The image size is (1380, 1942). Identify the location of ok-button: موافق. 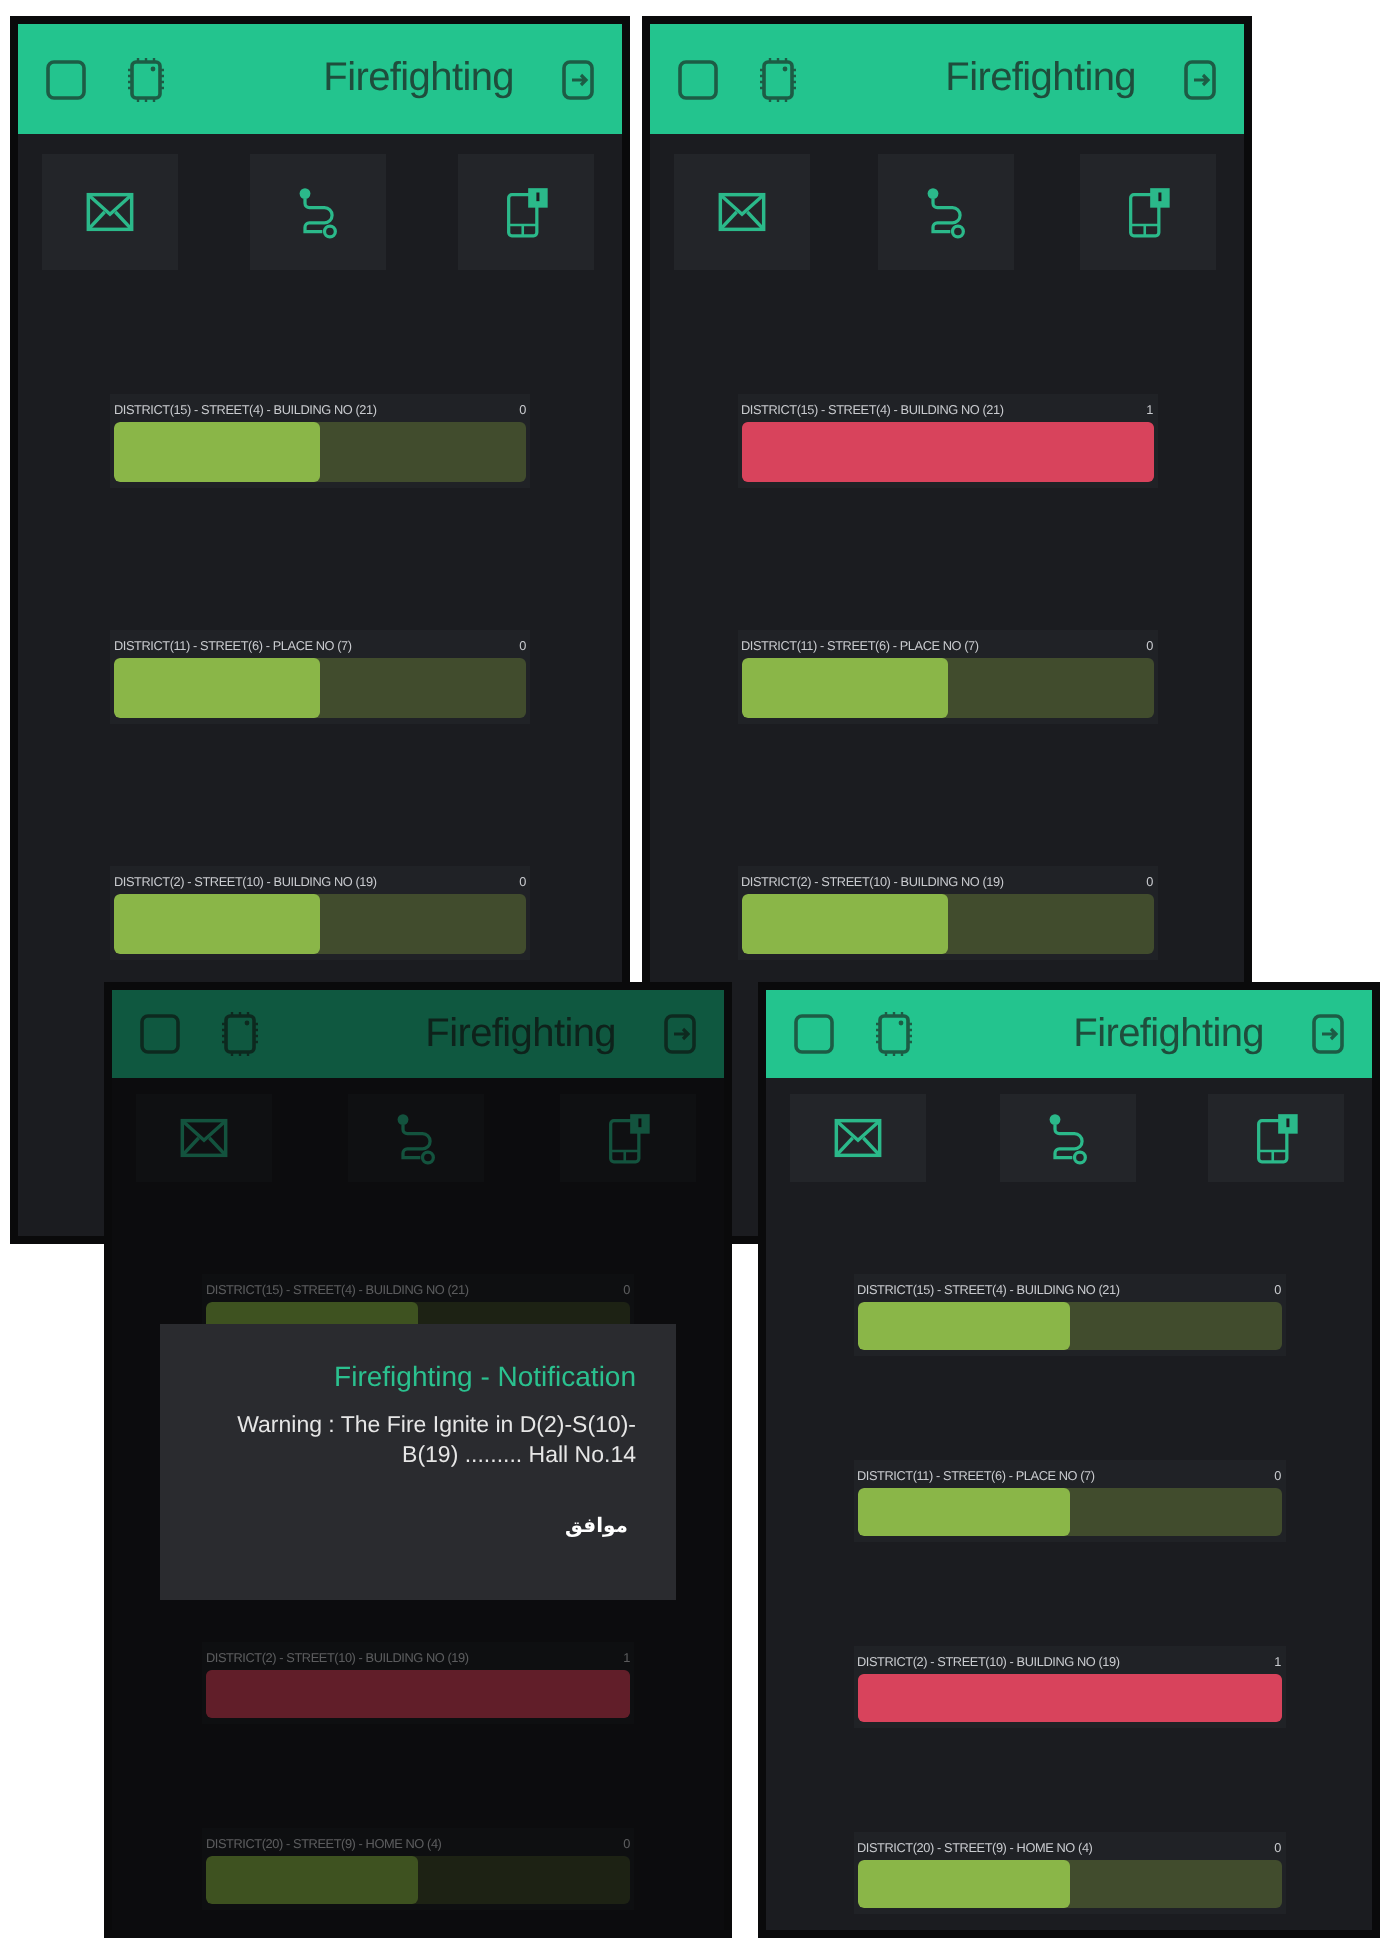
(596, 1526).